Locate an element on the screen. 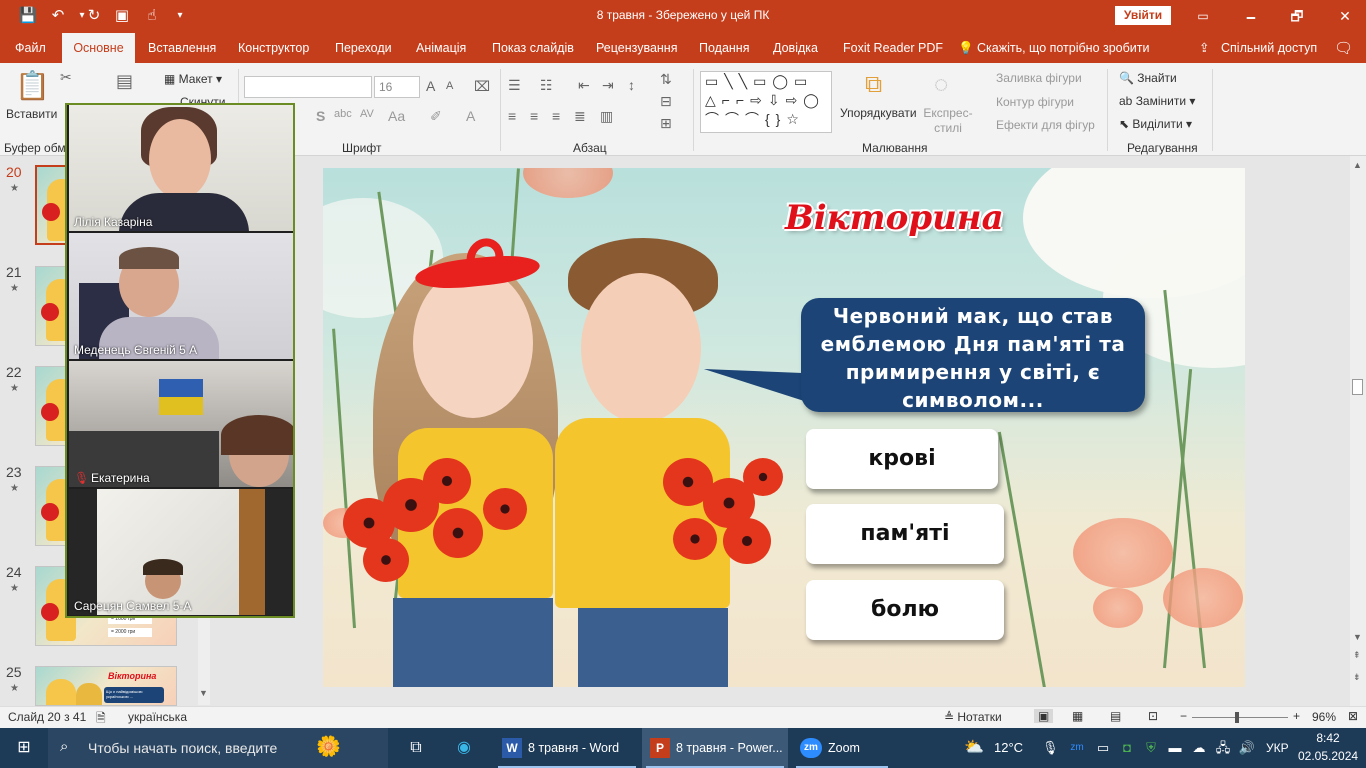  zoom-in-icon: + is located at coordinates (1296, 716).